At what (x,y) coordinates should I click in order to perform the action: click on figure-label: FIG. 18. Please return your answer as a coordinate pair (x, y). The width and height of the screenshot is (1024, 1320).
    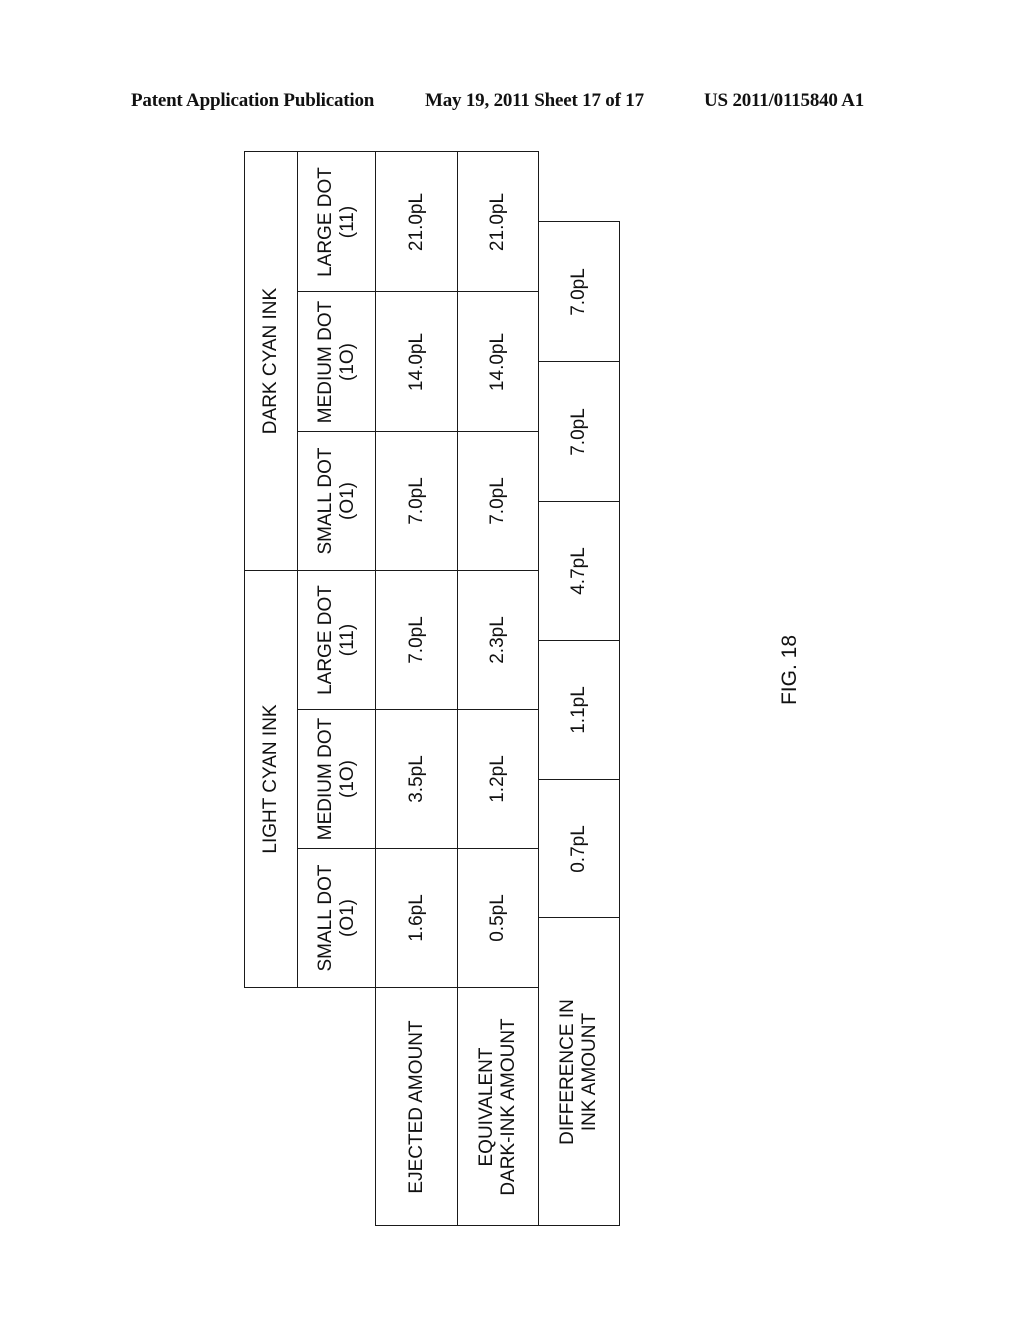
    Looking at the image, I should click on (789, 670).